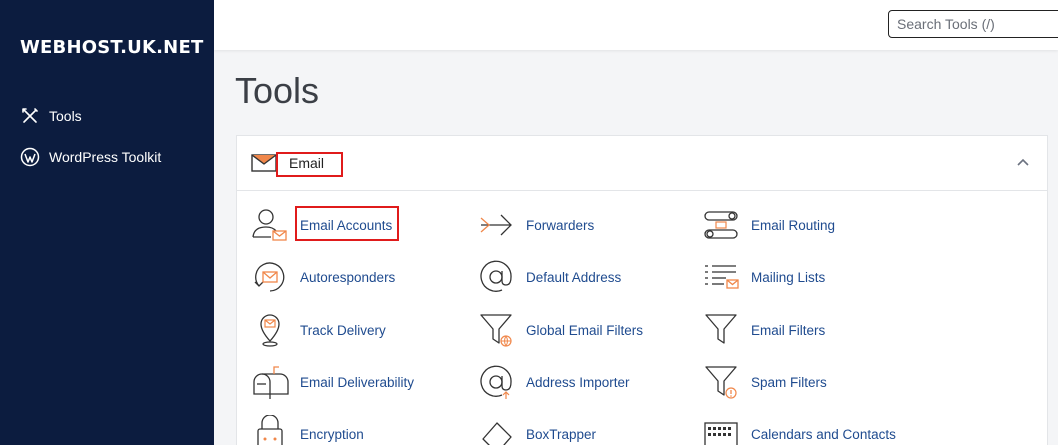 This screenshot has height=445, width=1058. Describe the element at coordinates (30, 116) in the screenshot. I see `tools-icon` at that location.